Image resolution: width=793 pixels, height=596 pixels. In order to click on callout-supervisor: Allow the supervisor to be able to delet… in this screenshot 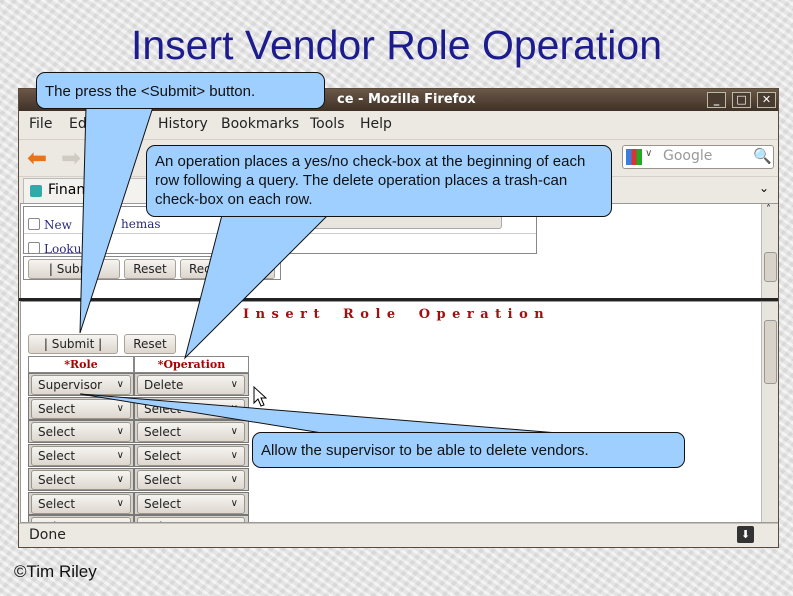, I will do `click(468, 450)`.